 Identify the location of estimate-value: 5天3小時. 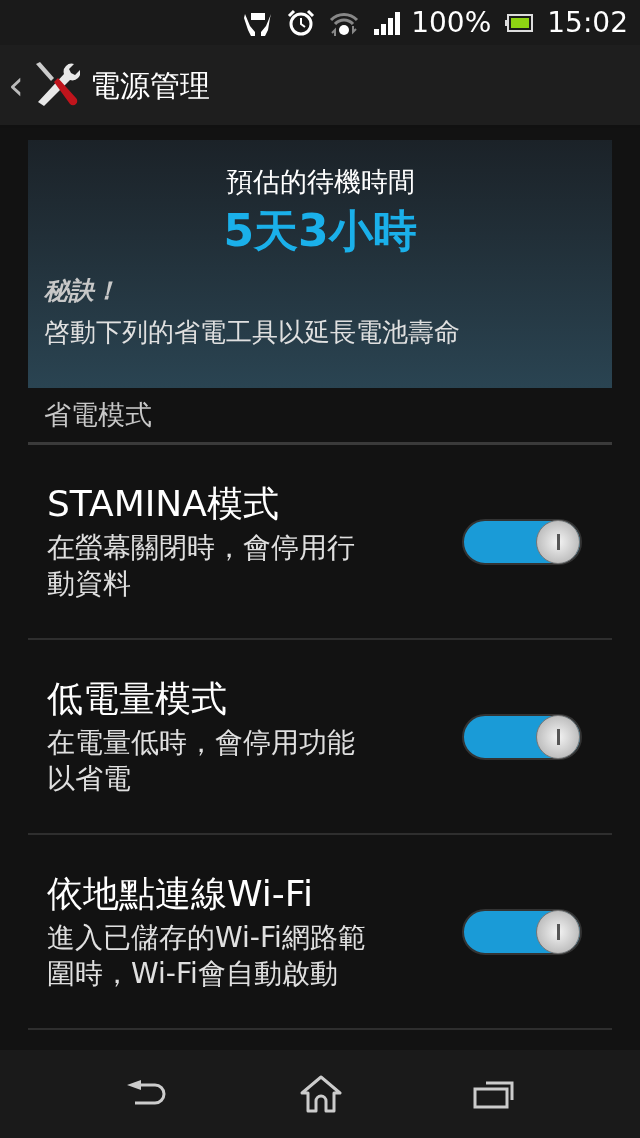
(320, 230).